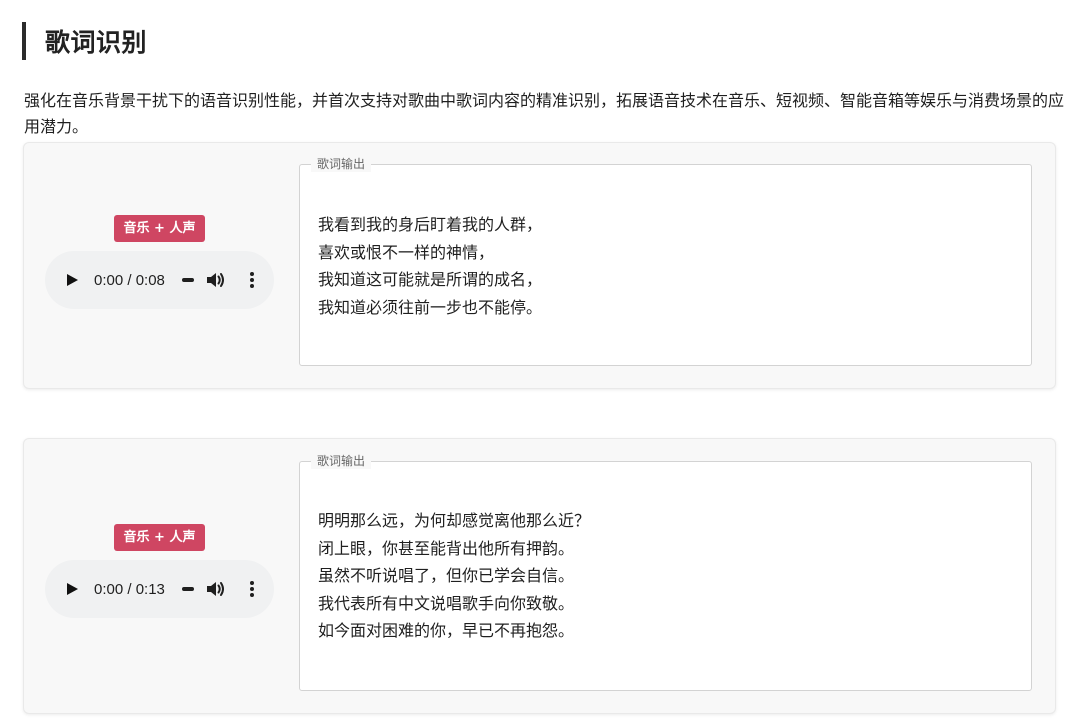 The image size is (1080, 720). What do you see at coordinates (96, 42) in the screenshot?
I see `section-title: 歌词识别` at bounding box center [96, 42].